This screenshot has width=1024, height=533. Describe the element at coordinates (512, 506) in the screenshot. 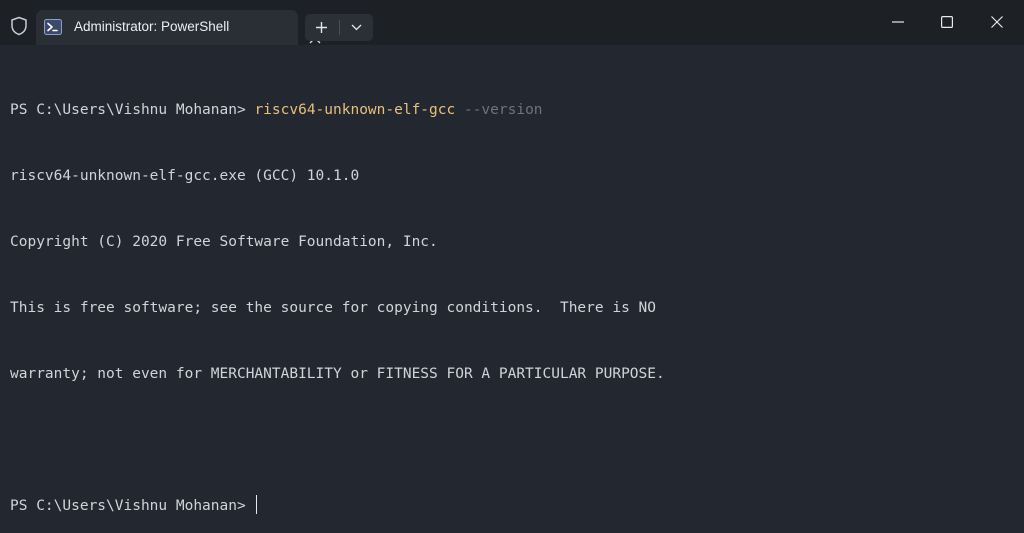

I see `input-line: PS C:\Users\Vishnu Mohanan>` at that location.